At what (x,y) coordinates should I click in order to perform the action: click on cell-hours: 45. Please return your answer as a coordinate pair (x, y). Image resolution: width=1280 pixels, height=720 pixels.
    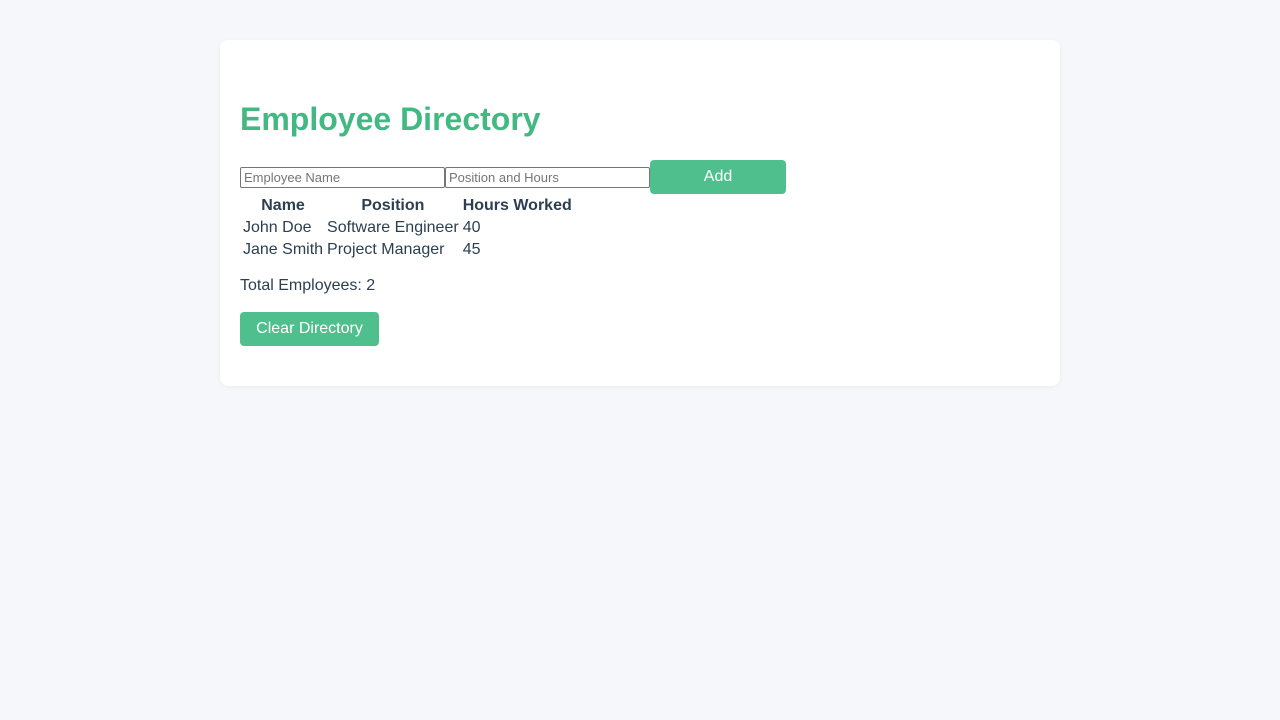
    Looking at the image, I should click on (471, 249).